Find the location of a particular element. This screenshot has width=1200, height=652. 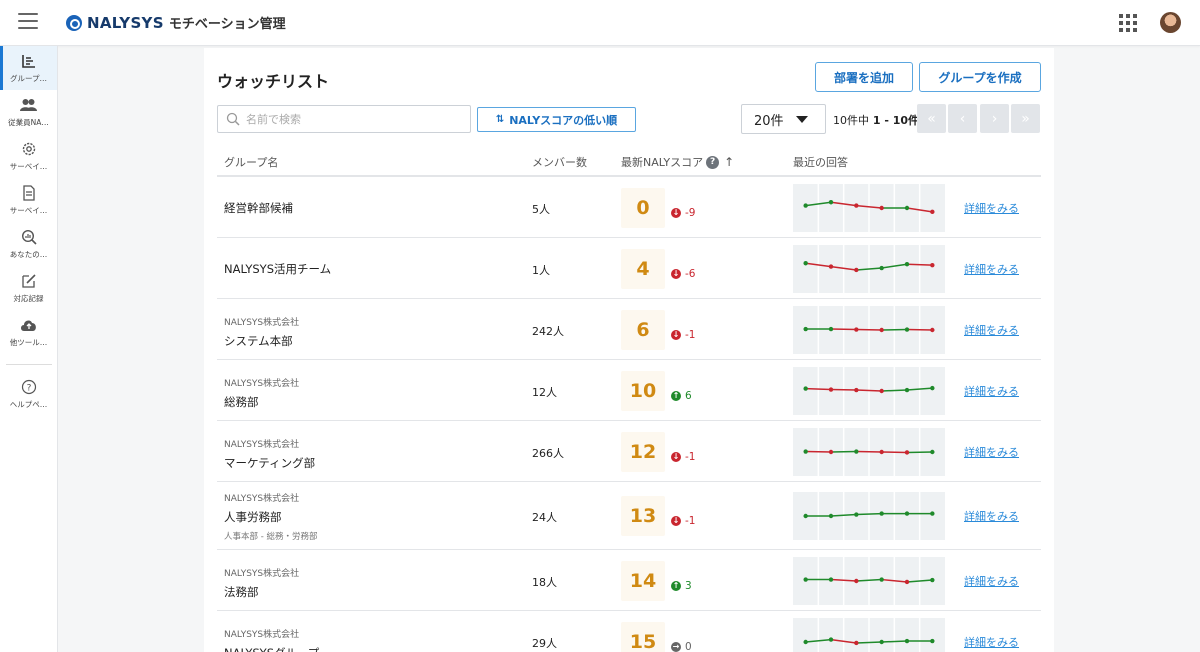

sidebar-item-records: 対応記録 is located at coordinates (28, 288).